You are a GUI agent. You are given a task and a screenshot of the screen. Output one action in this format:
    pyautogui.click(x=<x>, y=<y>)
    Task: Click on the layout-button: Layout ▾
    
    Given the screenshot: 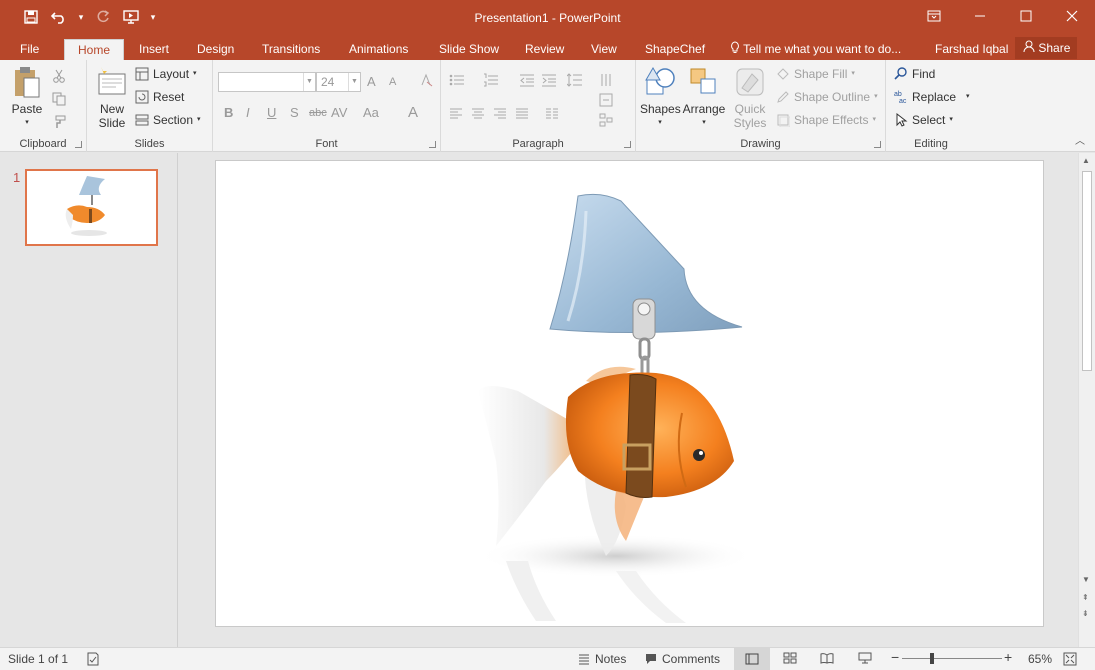 What is the action you would take?
    pyautogui.click(x=166, y=74)
    